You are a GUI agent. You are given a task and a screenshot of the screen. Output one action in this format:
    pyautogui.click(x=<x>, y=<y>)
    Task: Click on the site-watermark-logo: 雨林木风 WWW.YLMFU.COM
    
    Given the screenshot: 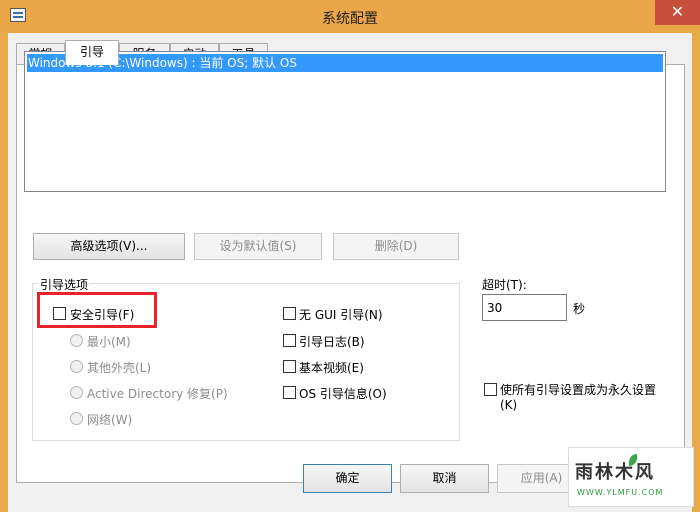 What is the action you would take?
    pyautogui.click(x=631, y=477)
    